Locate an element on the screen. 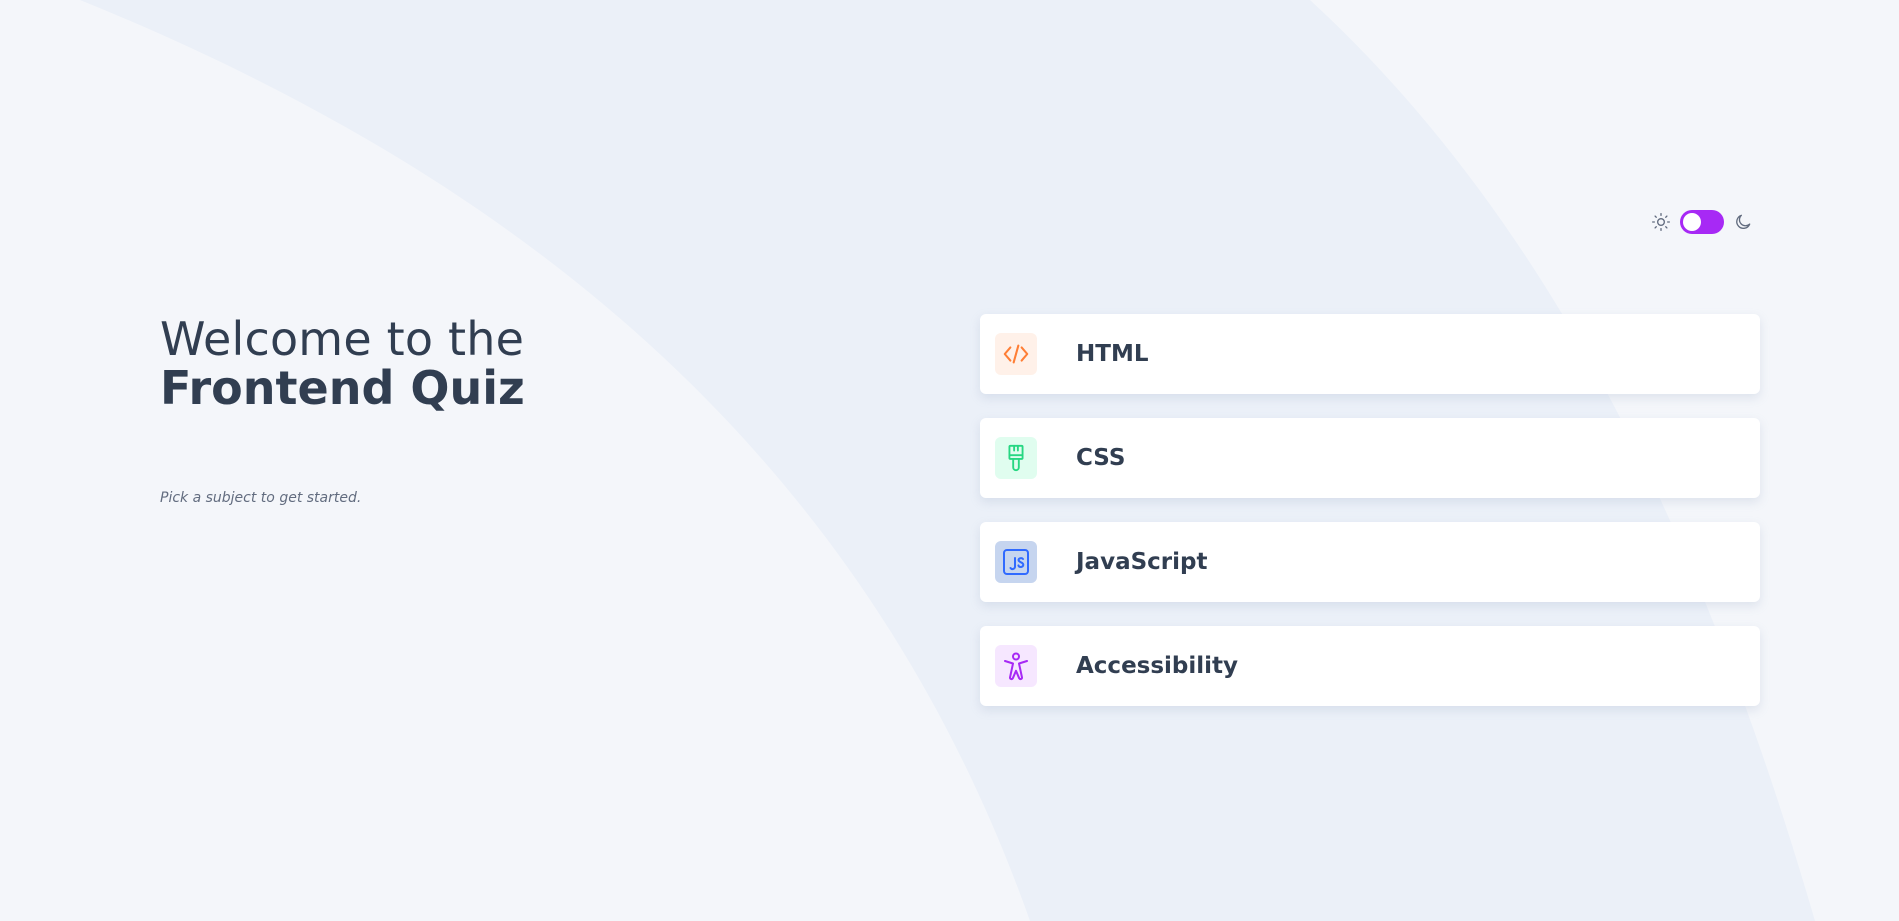  subject-label: JavaScript is located at coordinates (1142, 562).